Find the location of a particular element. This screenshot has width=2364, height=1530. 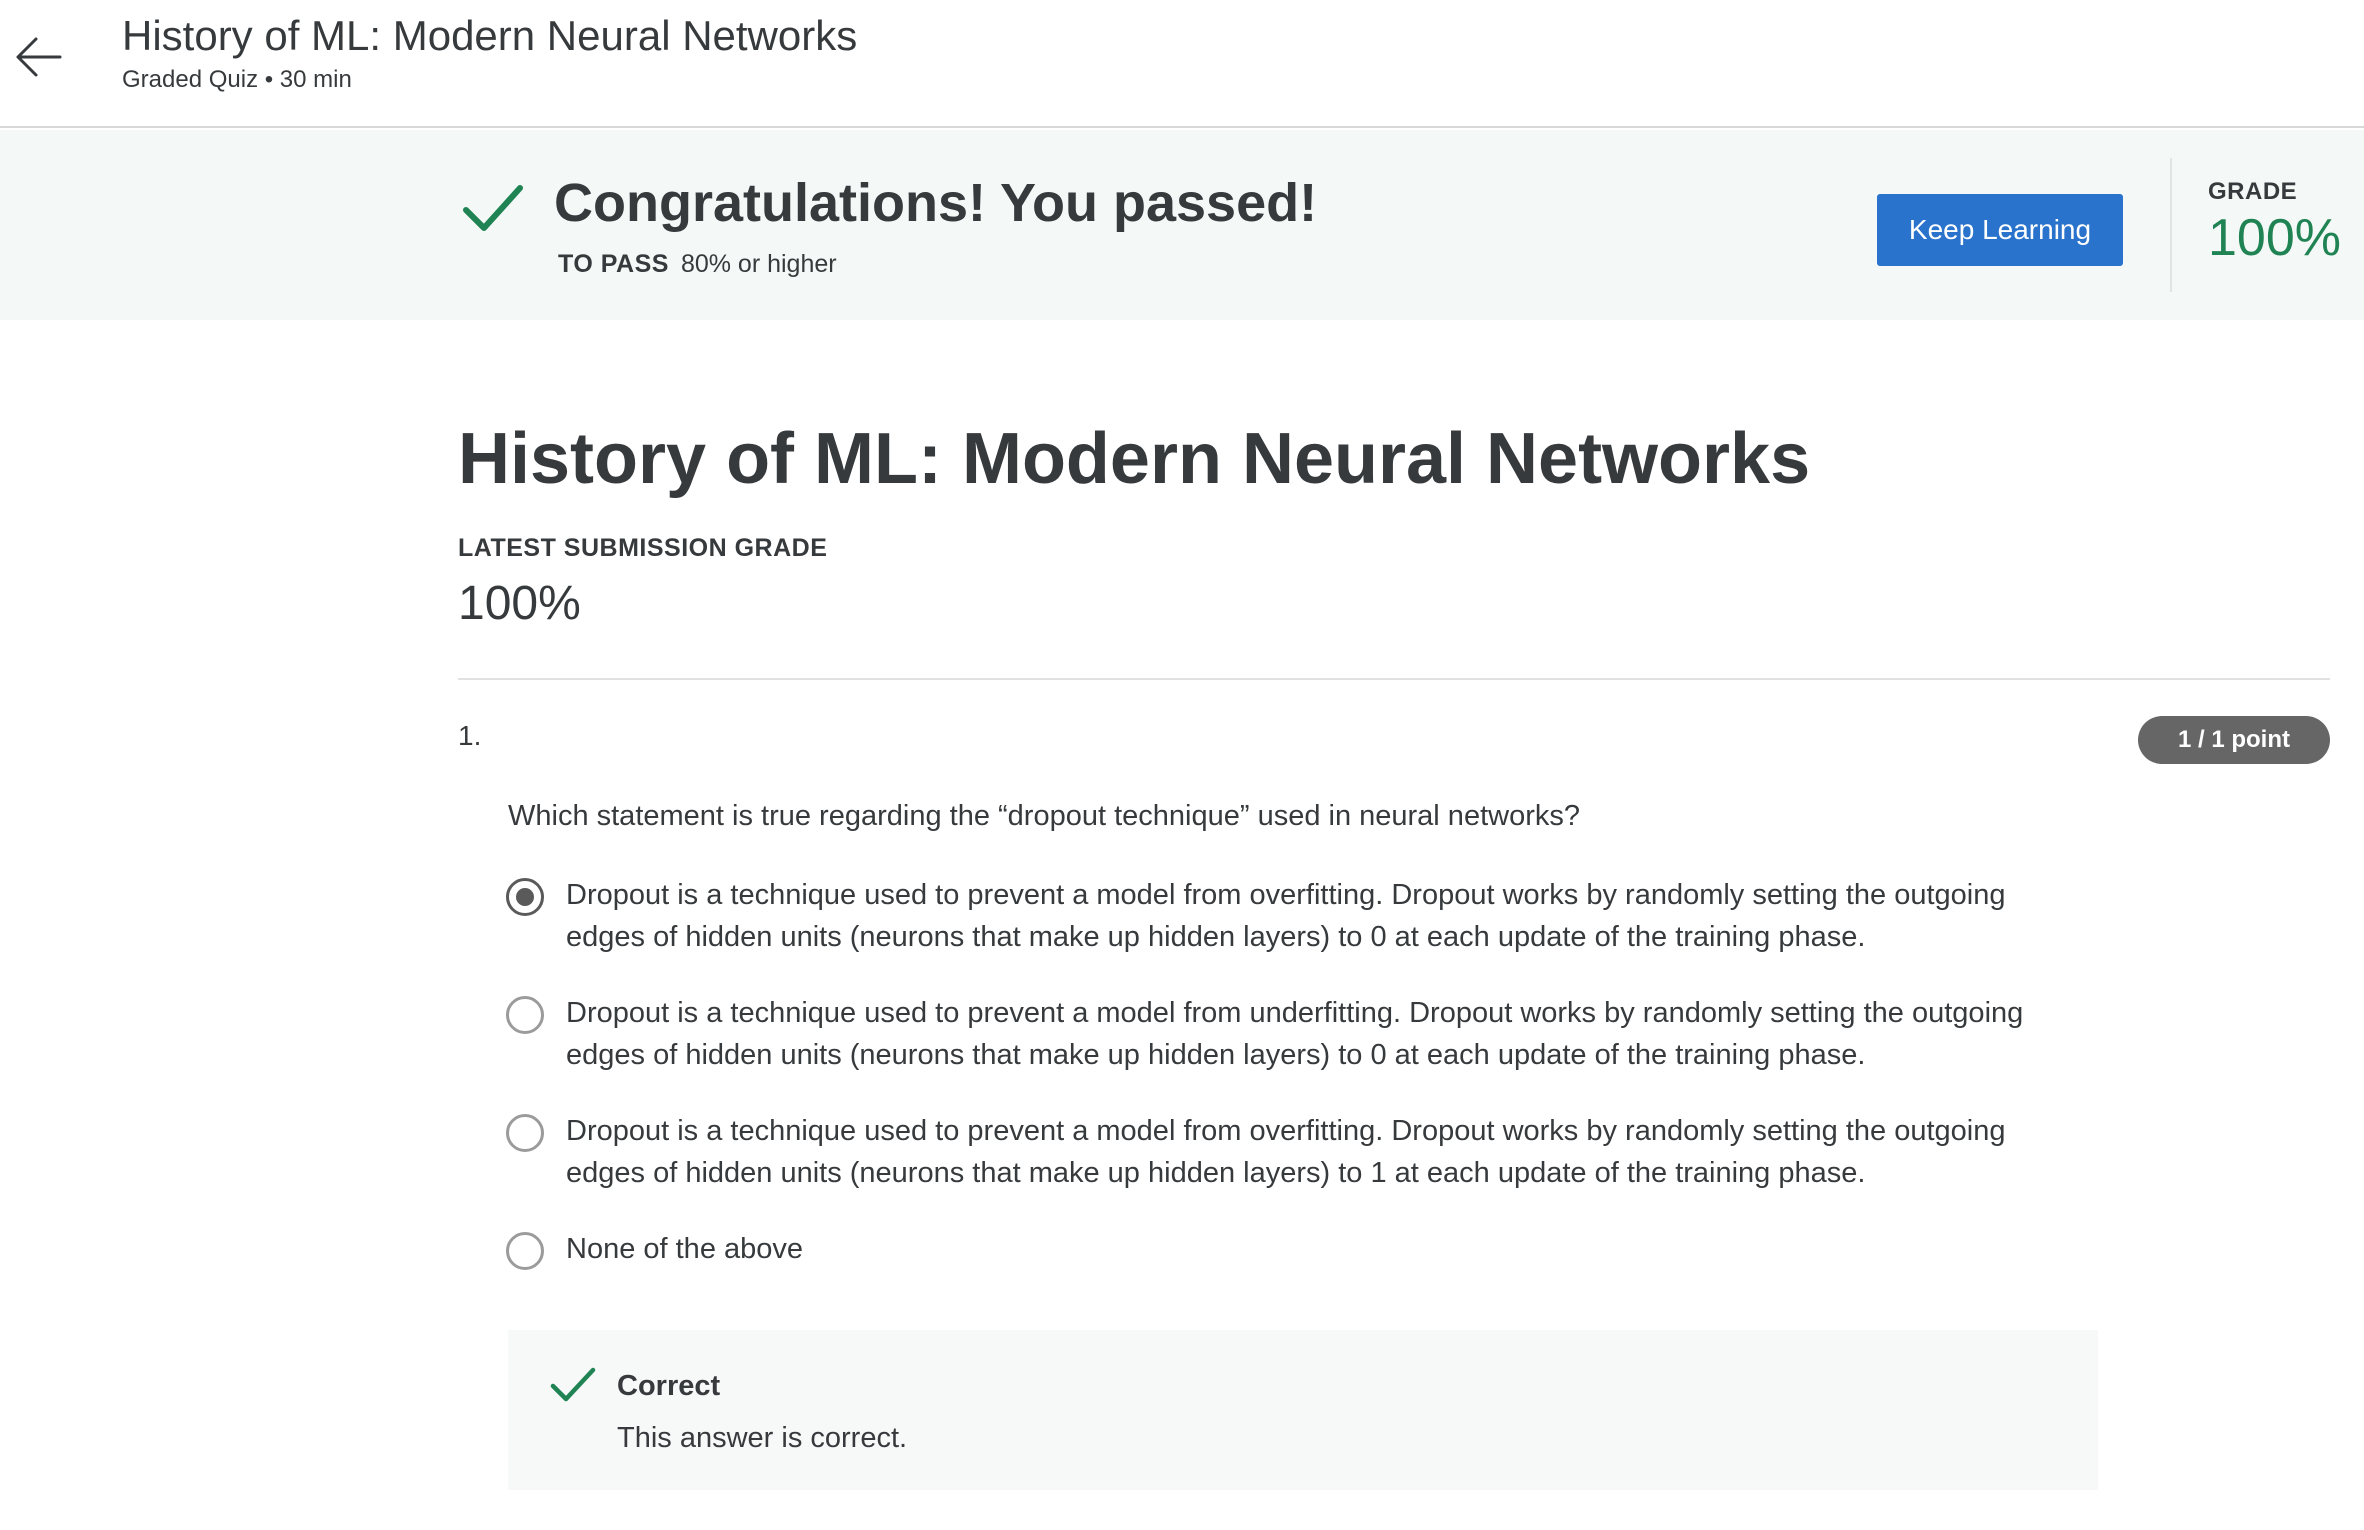

banner-divider is located at coordinates (2171, 225).